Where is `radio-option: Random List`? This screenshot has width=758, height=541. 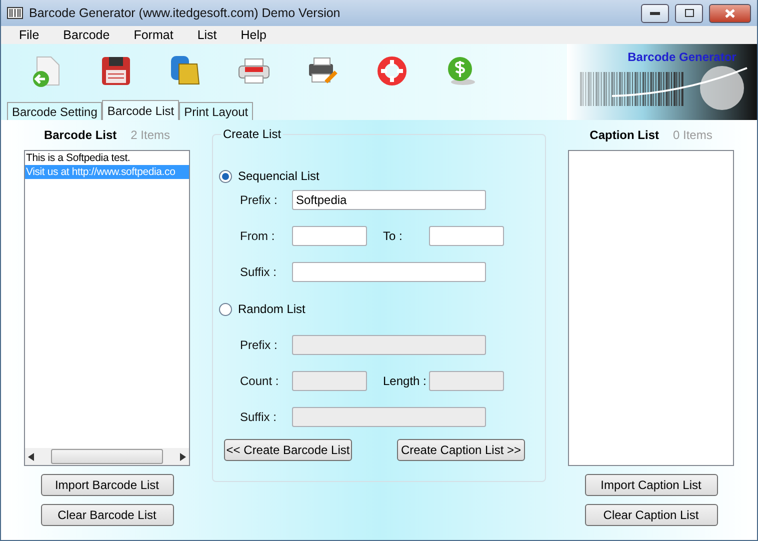 radio-option: Random List is located at coordinates (376, 309).